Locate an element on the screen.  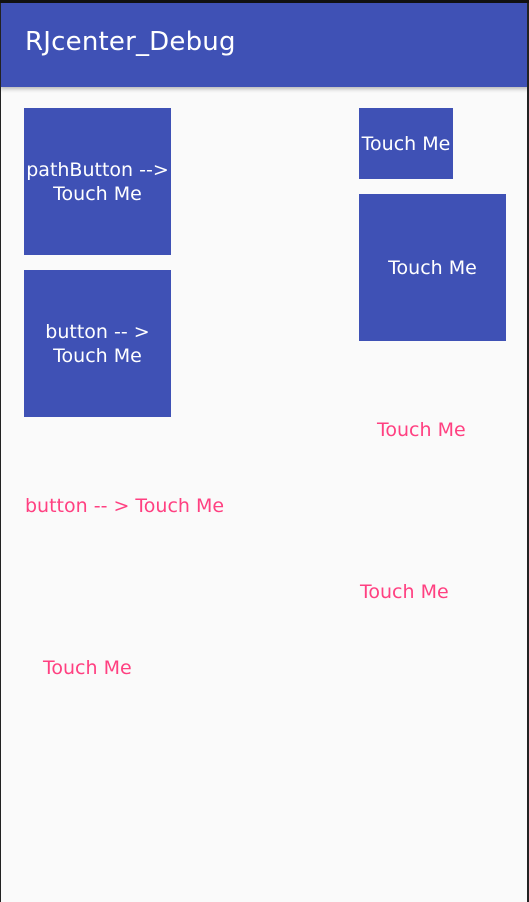
left-edge is located at coordinates (0, 452).